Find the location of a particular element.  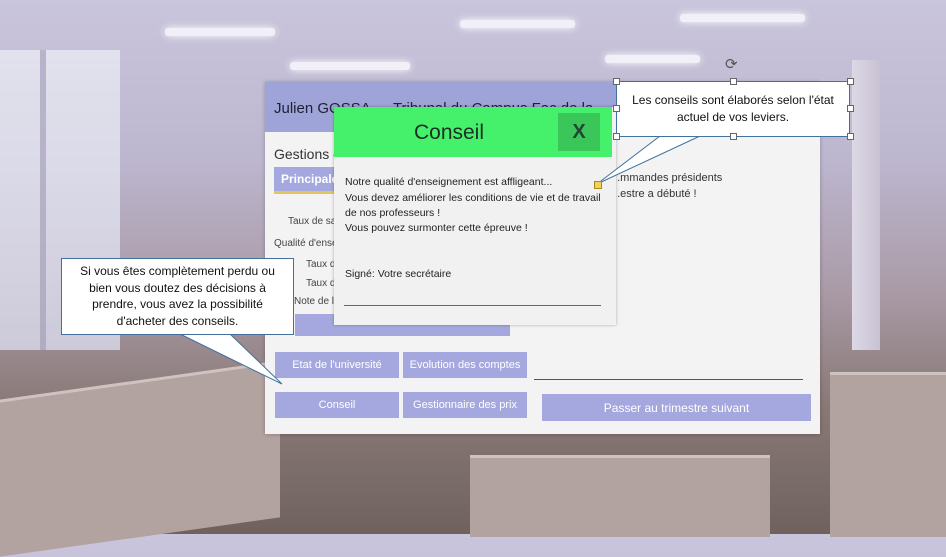

dialog-header: Conseil X is located at coordinates (473, 132).